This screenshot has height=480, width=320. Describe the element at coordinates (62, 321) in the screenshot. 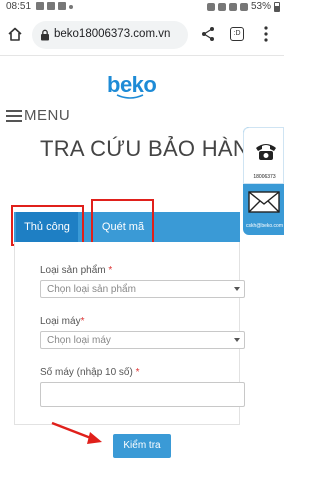

I see `machine-type-label: Loại máy*` at that location.